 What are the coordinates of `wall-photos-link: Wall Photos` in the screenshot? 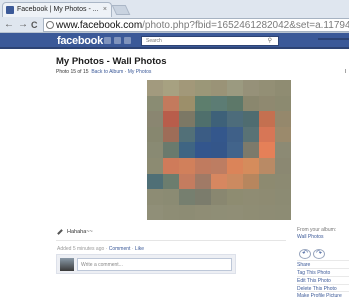 It's located at (310, 237).